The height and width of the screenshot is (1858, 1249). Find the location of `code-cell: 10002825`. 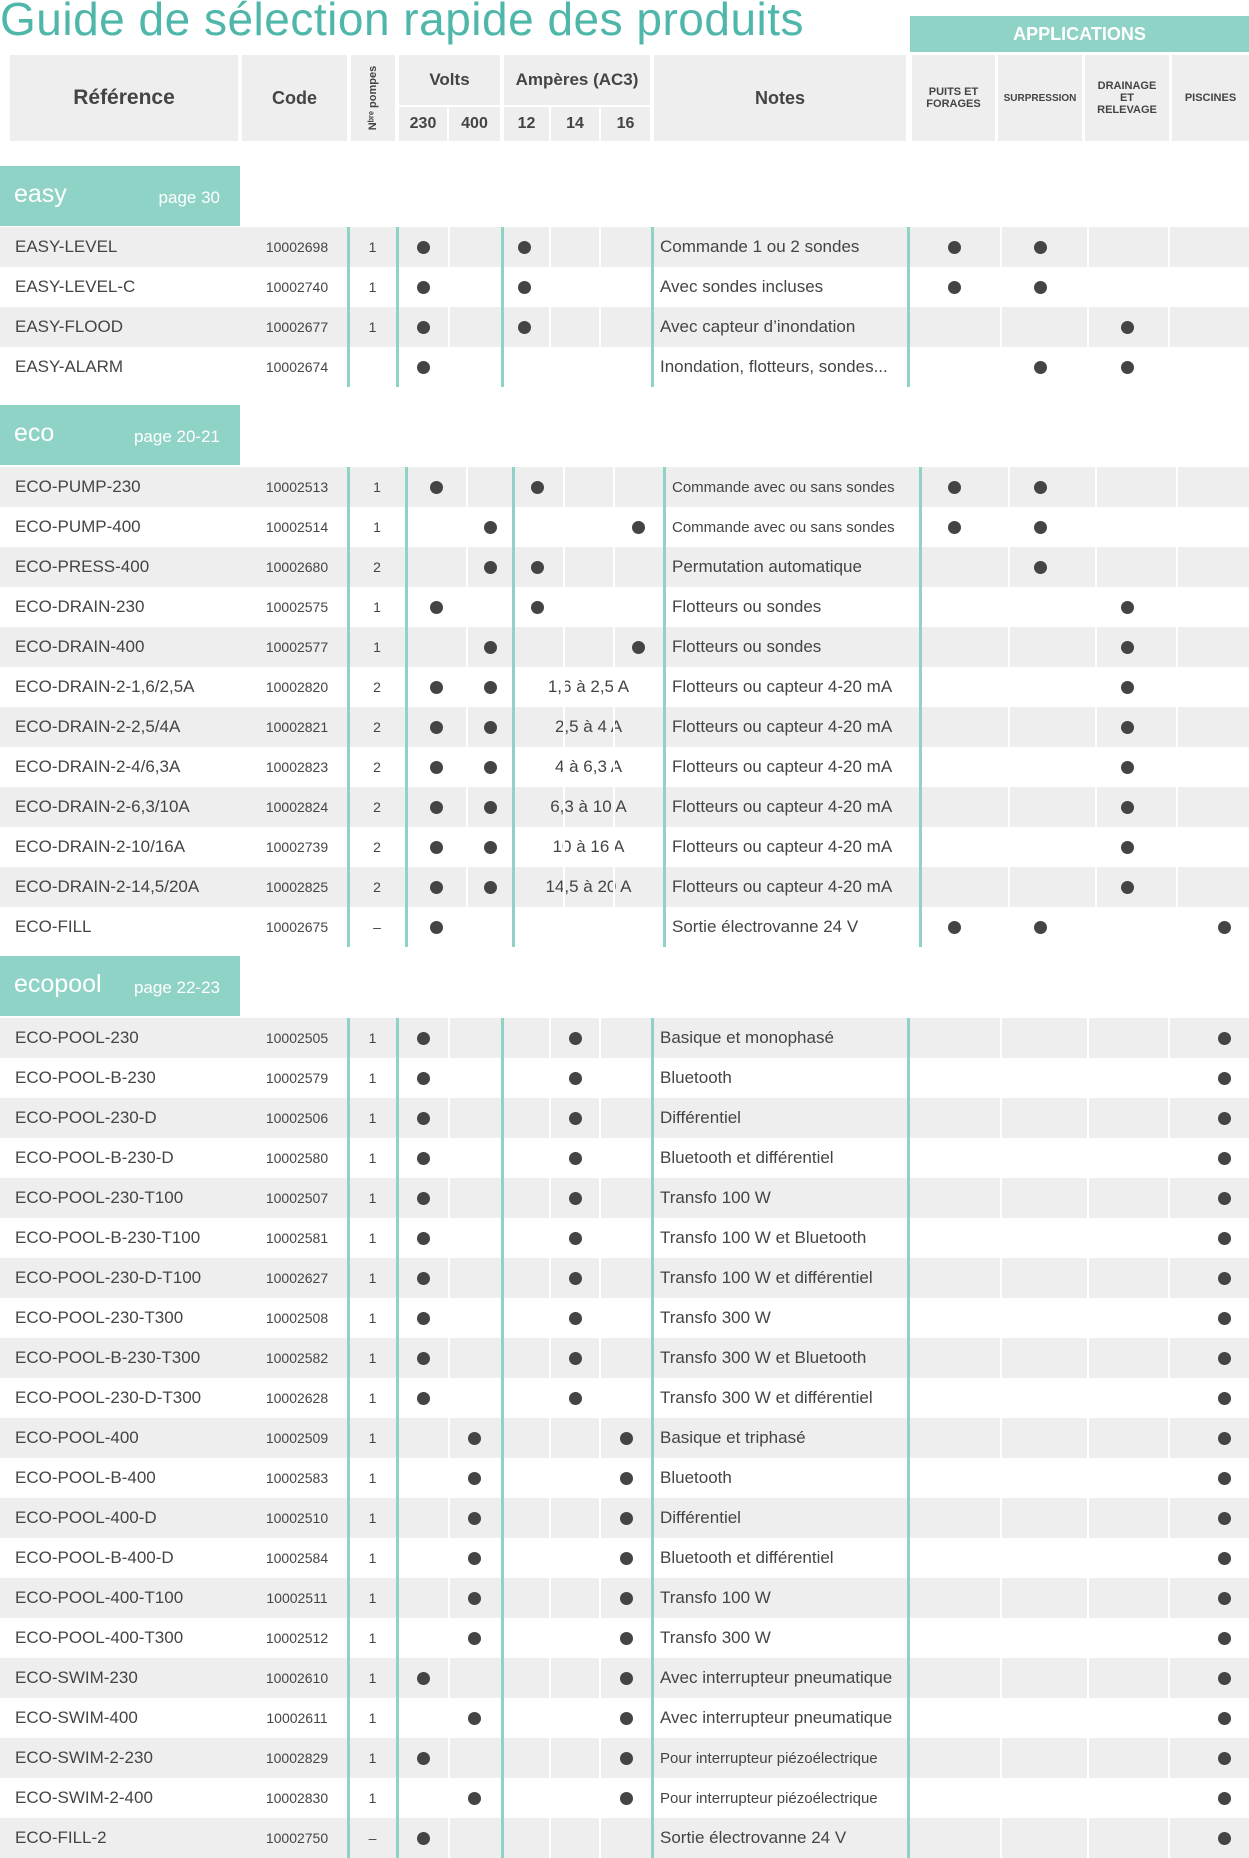

code-cell: 10002825 is located at coordinates (297, 887).